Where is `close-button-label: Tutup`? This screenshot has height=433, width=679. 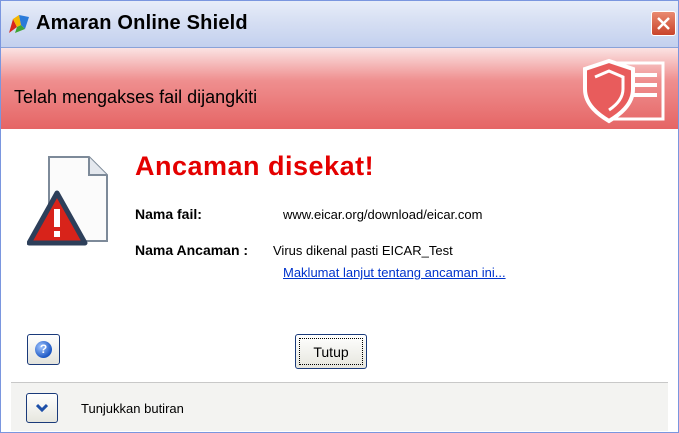
close-button-label: Tutup is located at coordinates (331, 351).